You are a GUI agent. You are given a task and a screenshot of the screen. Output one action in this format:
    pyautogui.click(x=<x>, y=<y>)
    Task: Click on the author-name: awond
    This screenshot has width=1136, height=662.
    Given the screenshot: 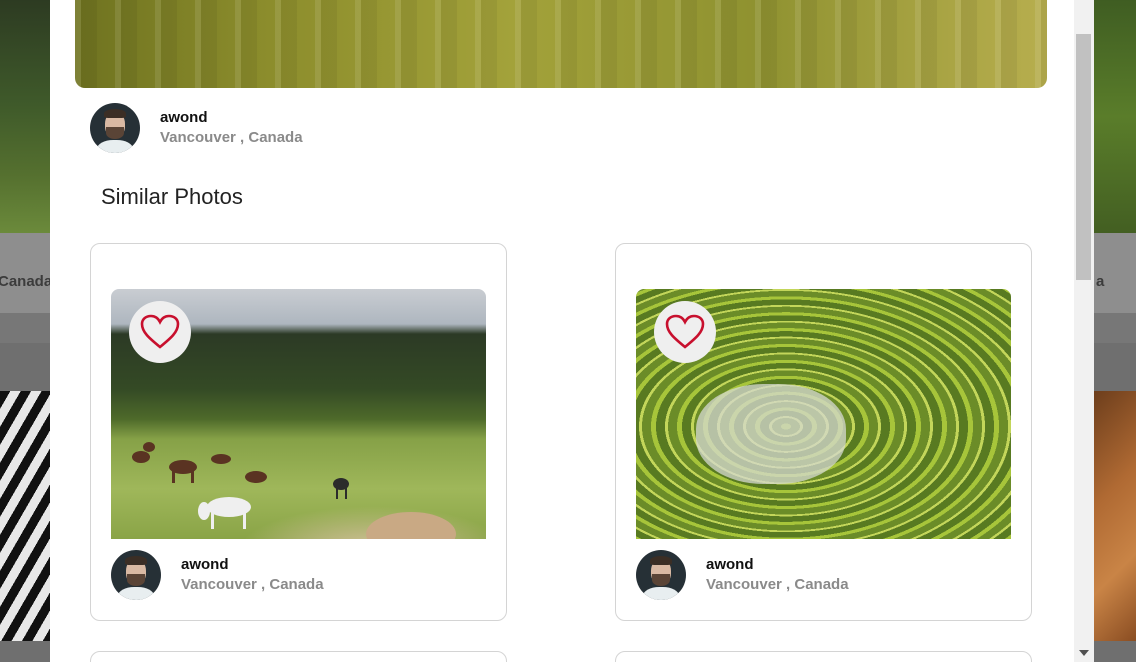 What is the action you would take?
    pyautogui.click(x=231, y=118)
    